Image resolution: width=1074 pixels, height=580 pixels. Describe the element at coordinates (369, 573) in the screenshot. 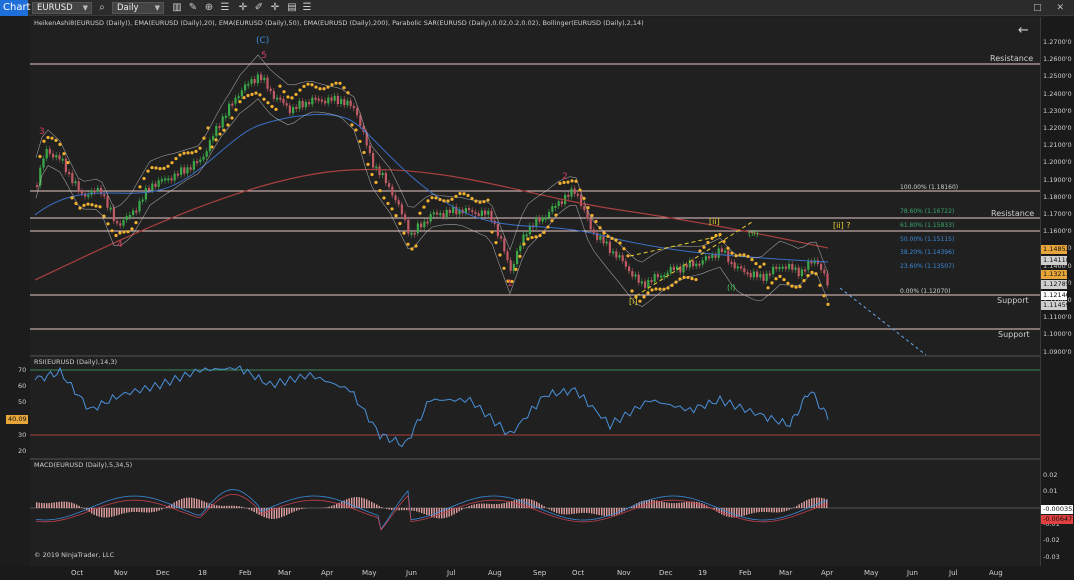

I see `time-axis-tick: May` at that location.